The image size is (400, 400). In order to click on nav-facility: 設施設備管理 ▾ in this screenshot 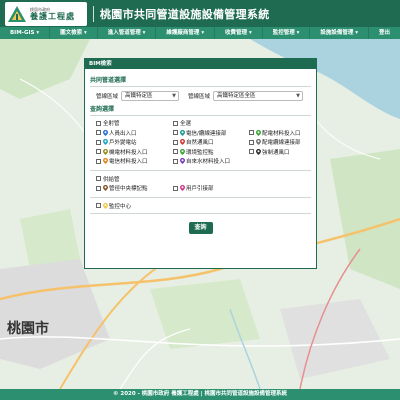, I will do `click(339, 33)`.